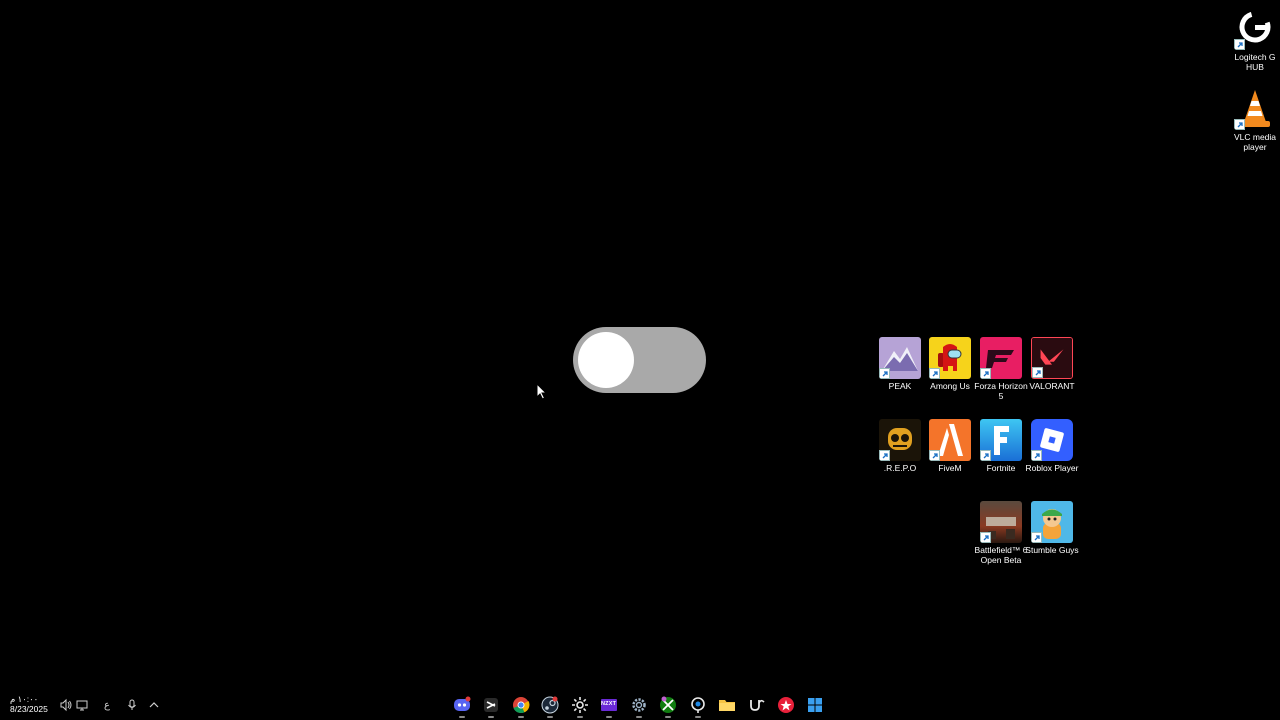 The width and height of the screenshot is (1280, 720). What do you see at coordinates (154, 705) in the screenshot?
I see `chevron-up-icon` at bounding box center [154, 705].